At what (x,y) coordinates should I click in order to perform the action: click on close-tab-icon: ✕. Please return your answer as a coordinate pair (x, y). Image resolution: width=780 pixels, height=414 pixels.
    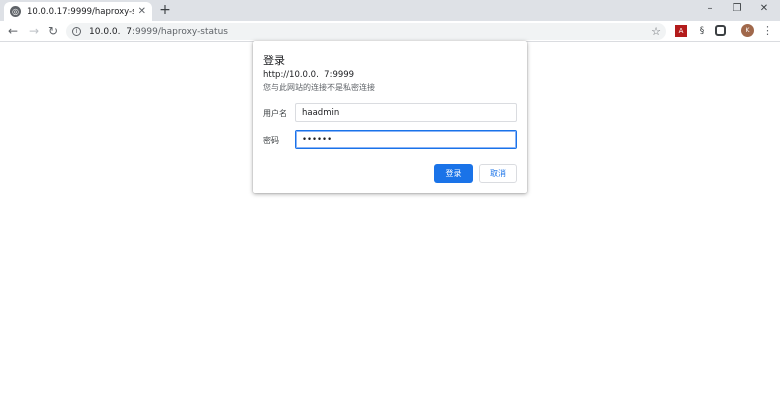
    Looking at the image, I should click on (142, 11).